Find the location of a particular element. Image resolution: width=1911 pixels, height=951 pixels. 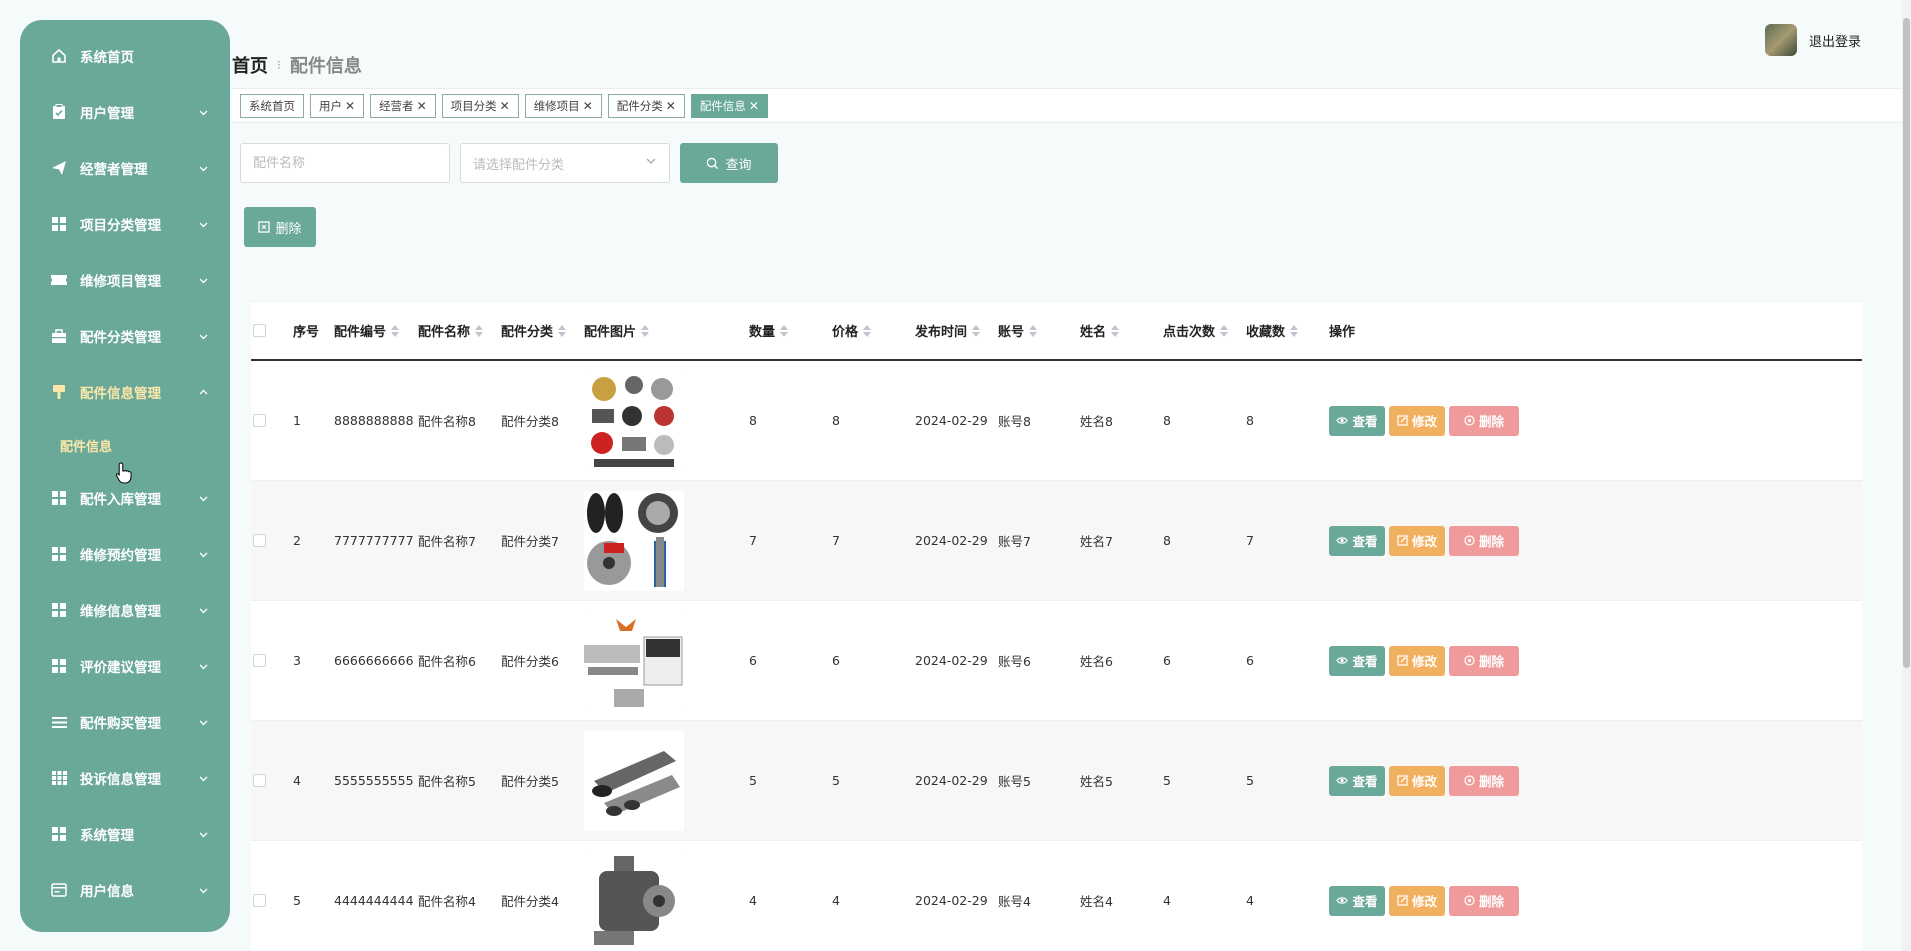

avatar is located at coordinates (1780, 40).